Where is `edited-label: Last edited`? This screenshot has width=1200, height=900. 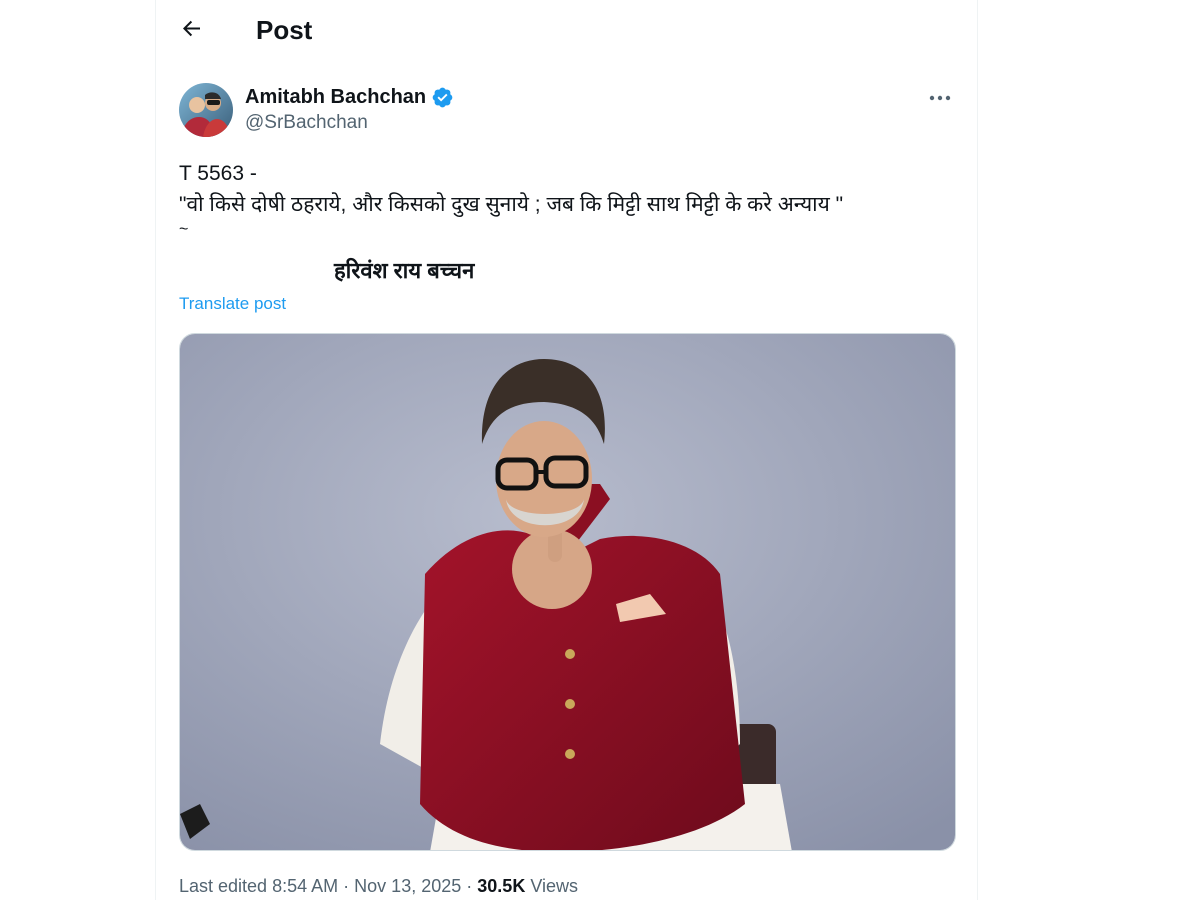 edited-label: Last edited is located at coordinates (223, 886).